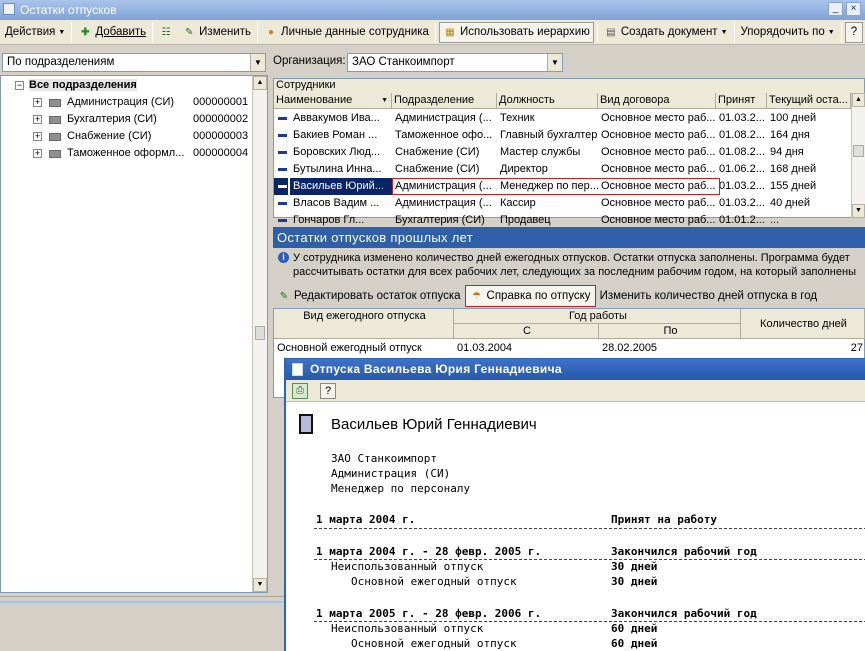  Describe the element at coordinates (516, 32) in the screenshot. I see `use-hierarchy-button: ▦ Использовать иерархию` at that location.